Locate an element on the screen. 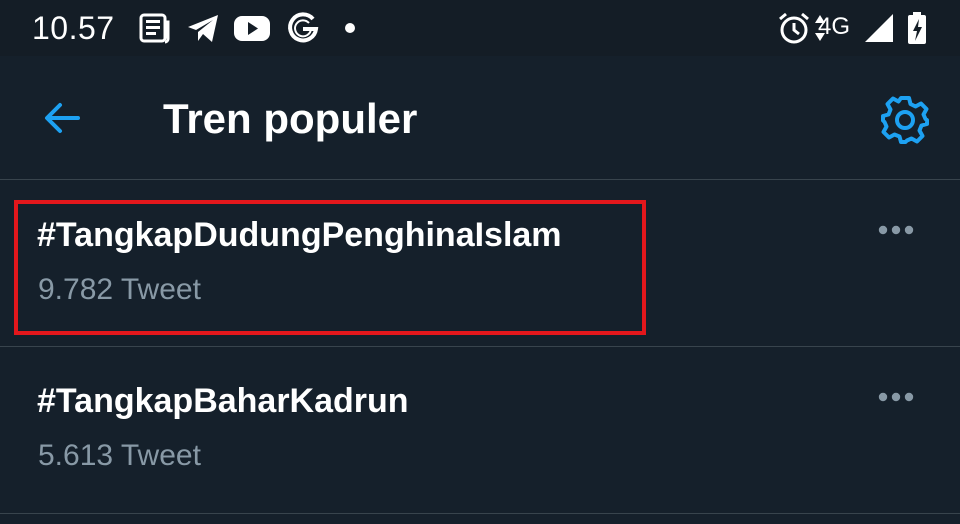 This screenshot has height=524, width=960. signal-icon is located at coordinates (879, 28).